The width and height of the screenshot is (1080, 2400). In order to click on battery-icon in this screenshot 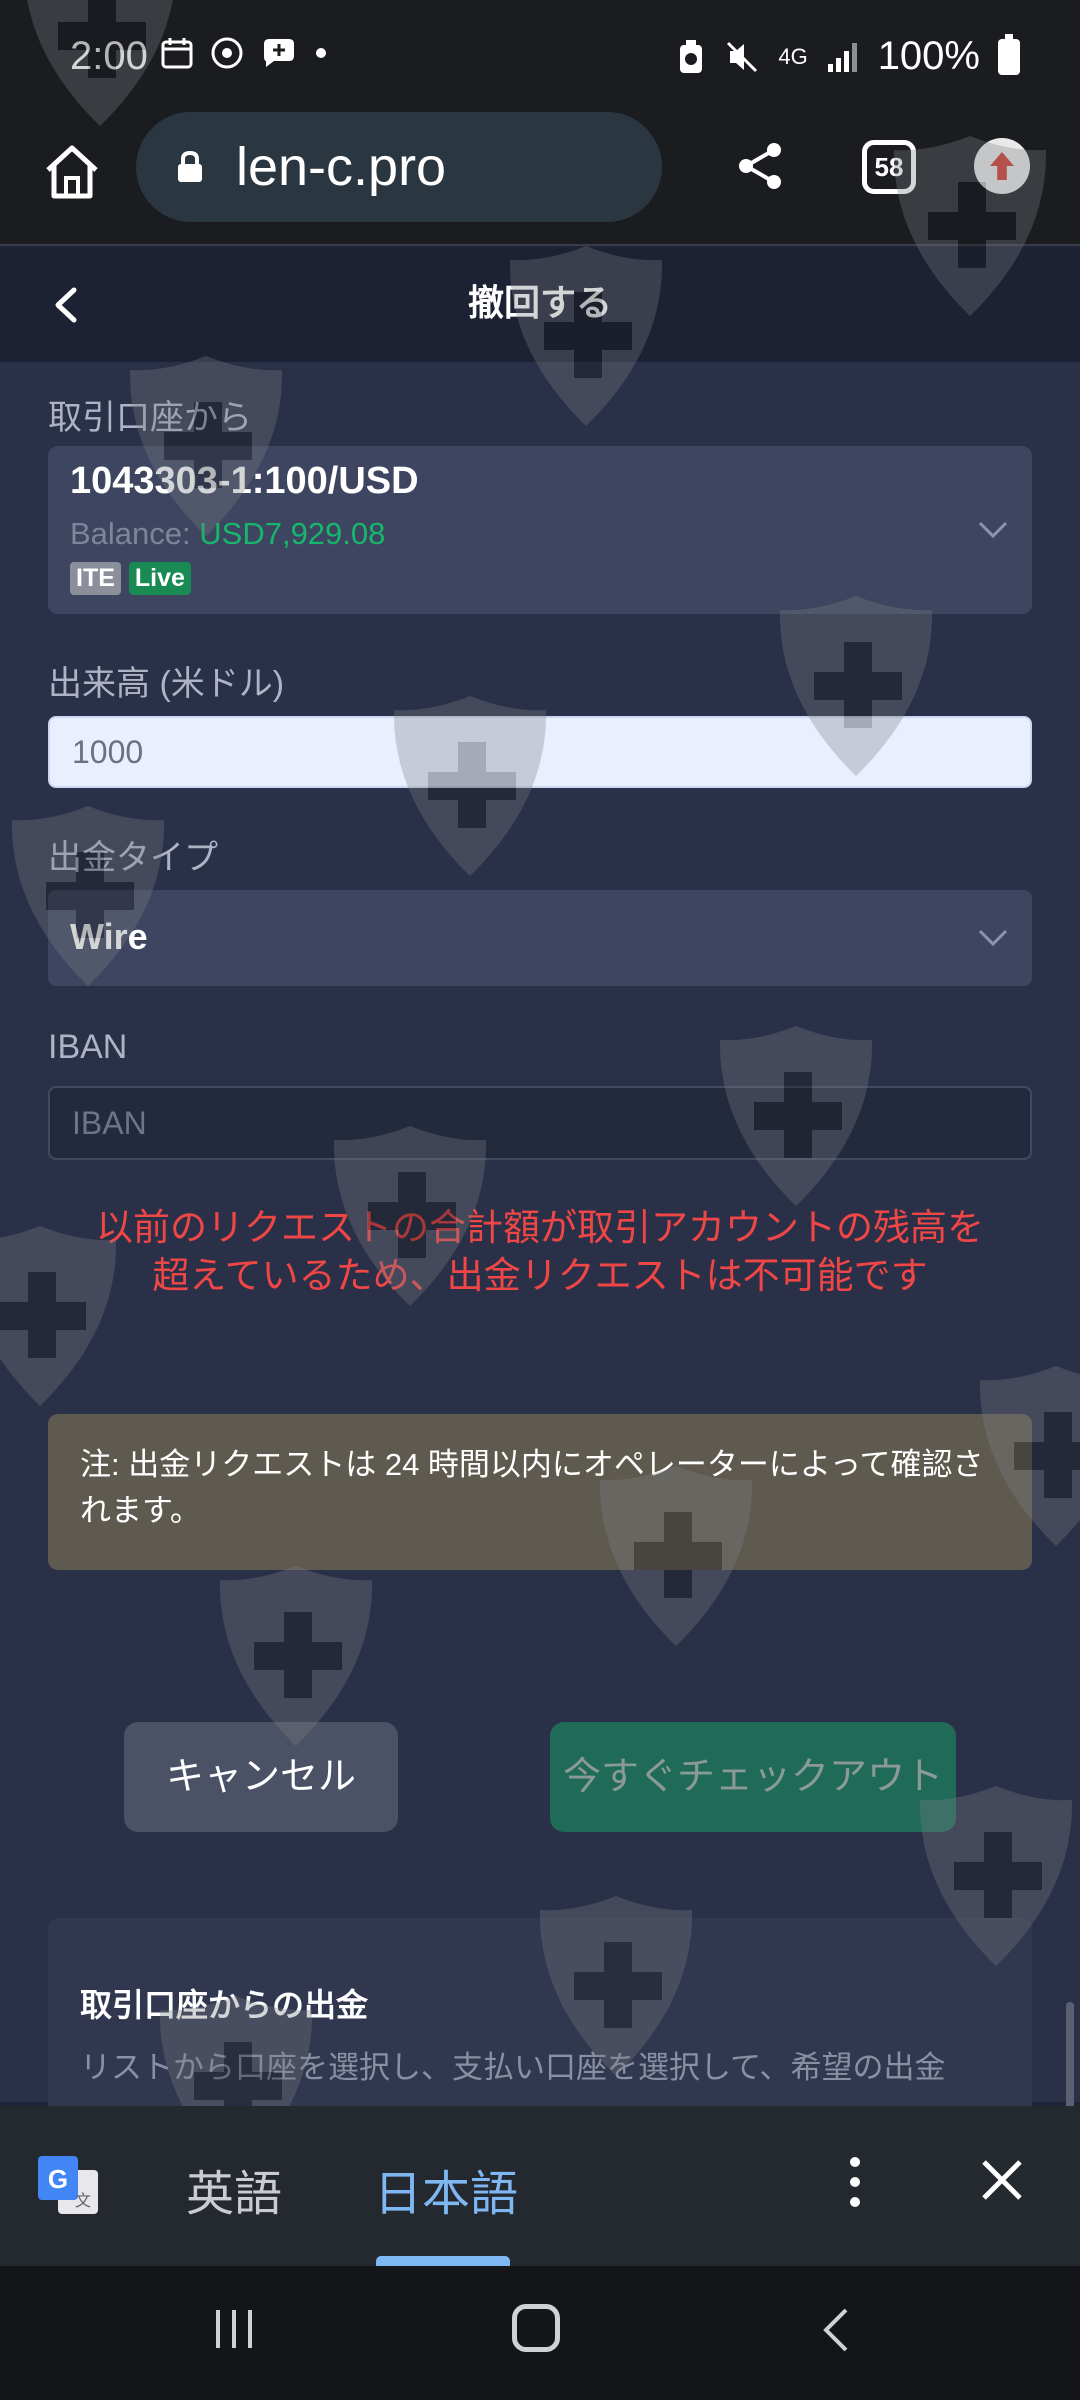, I will do `click(1009, 54)`.